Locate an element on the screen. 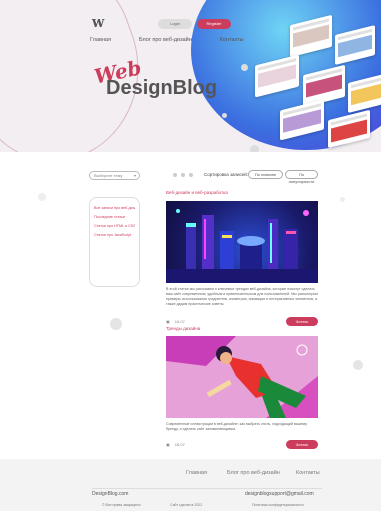 The width and height of the screenshot is (381, 511). sort-label: Сортировка записей: is located at coordinates (226, 174).